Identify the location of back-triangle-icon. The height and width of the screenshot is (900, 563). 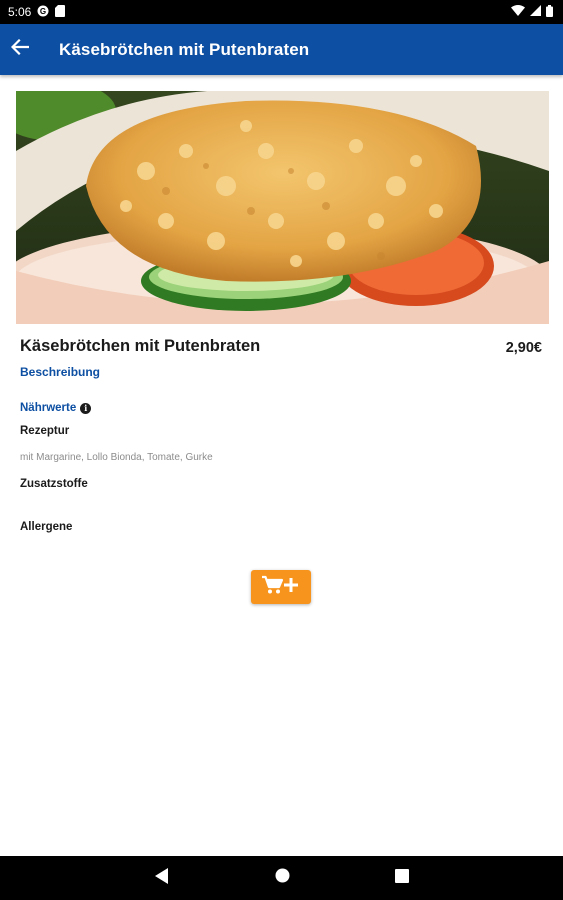
(162, 878).